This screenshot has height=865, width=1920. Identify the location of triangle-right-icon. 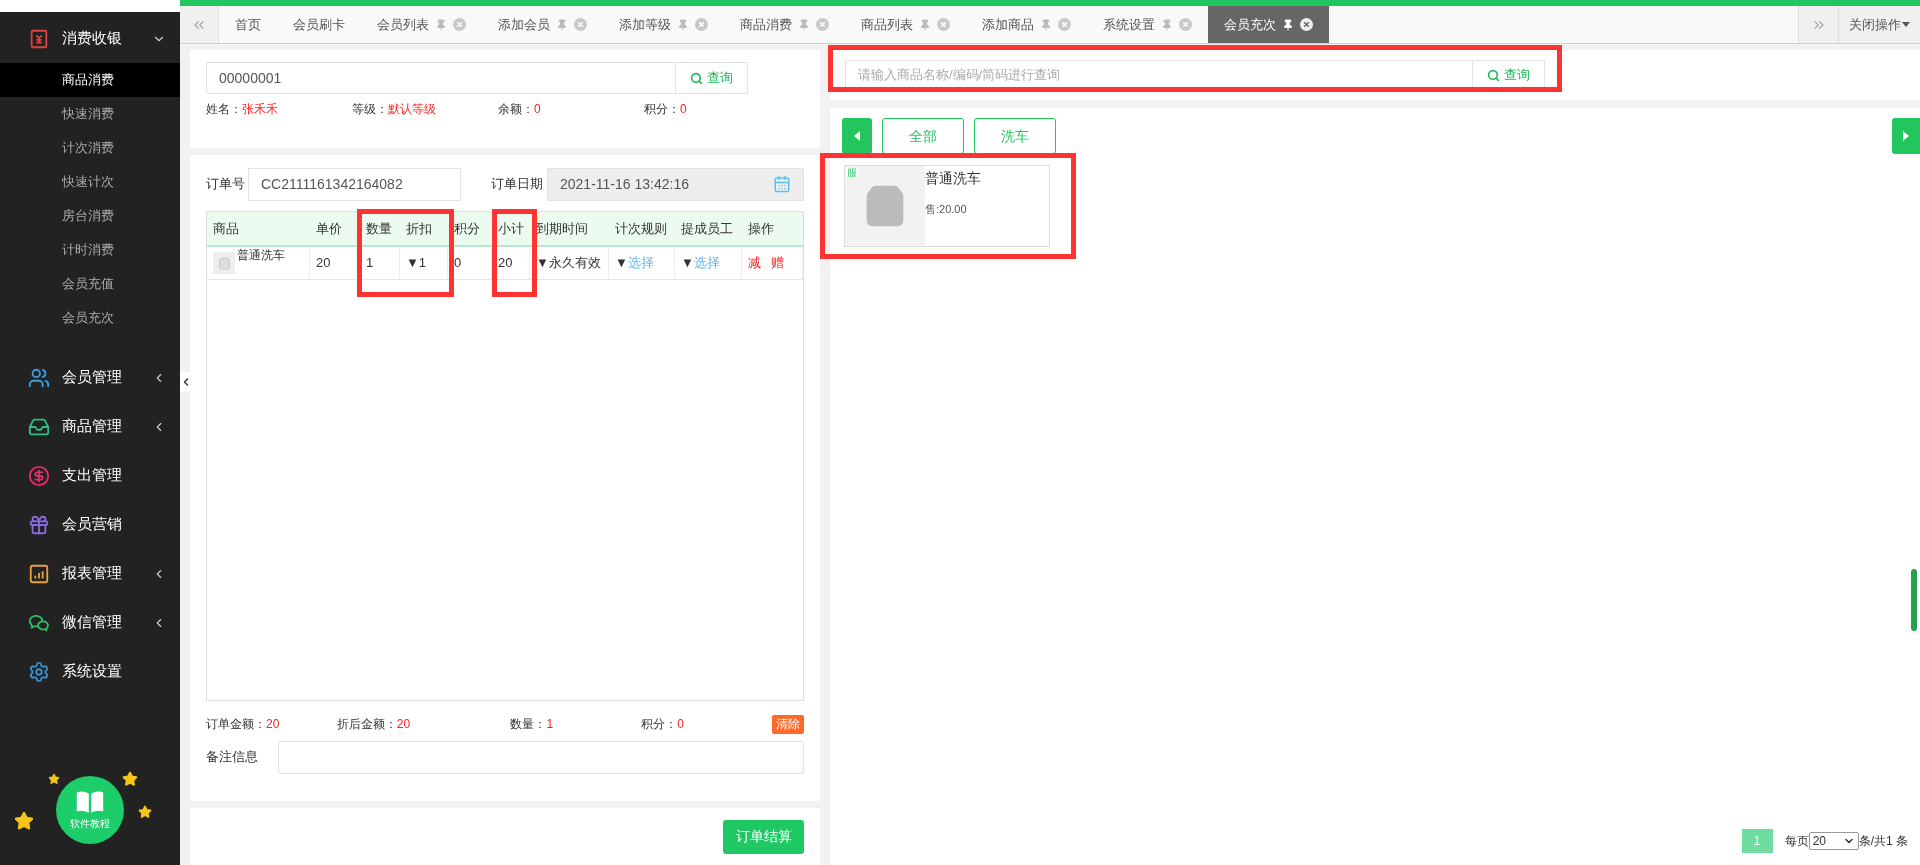
(1906, 136).